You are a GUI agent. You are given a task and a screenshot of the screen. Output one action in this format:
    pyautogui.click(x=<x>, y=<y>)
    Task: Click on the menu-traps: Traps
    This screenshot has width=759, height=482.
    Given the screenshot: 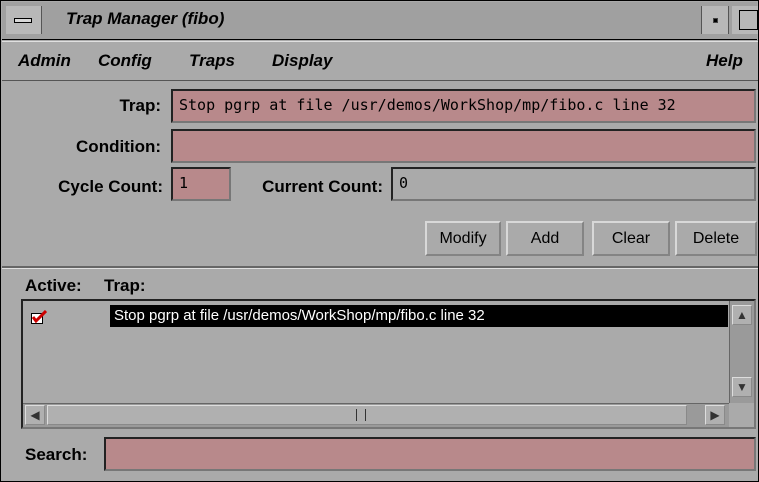 What is the action you would take?
    pyautogui.click(x=212, y=61)
    